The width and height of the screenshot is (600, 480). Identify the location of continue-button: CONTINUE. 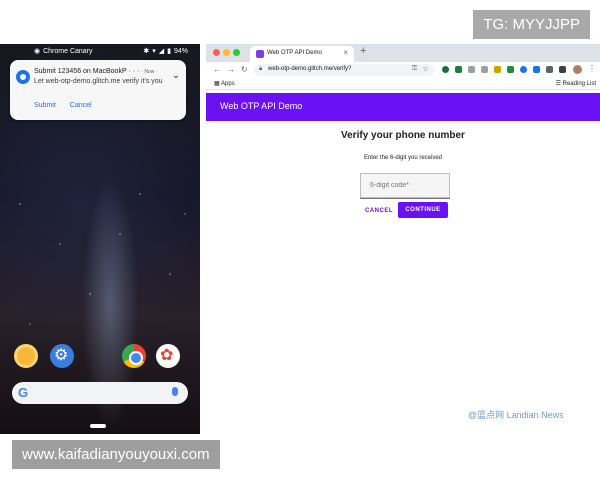
(423, 210).